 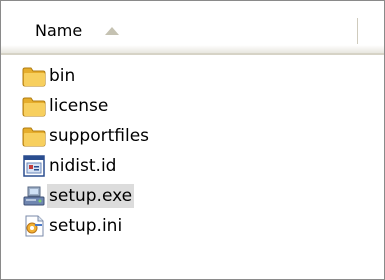 What do you see at coordinates (34, 226) in the screenshot?
I see `settings-file-icon` at bounding box center [34, 226].